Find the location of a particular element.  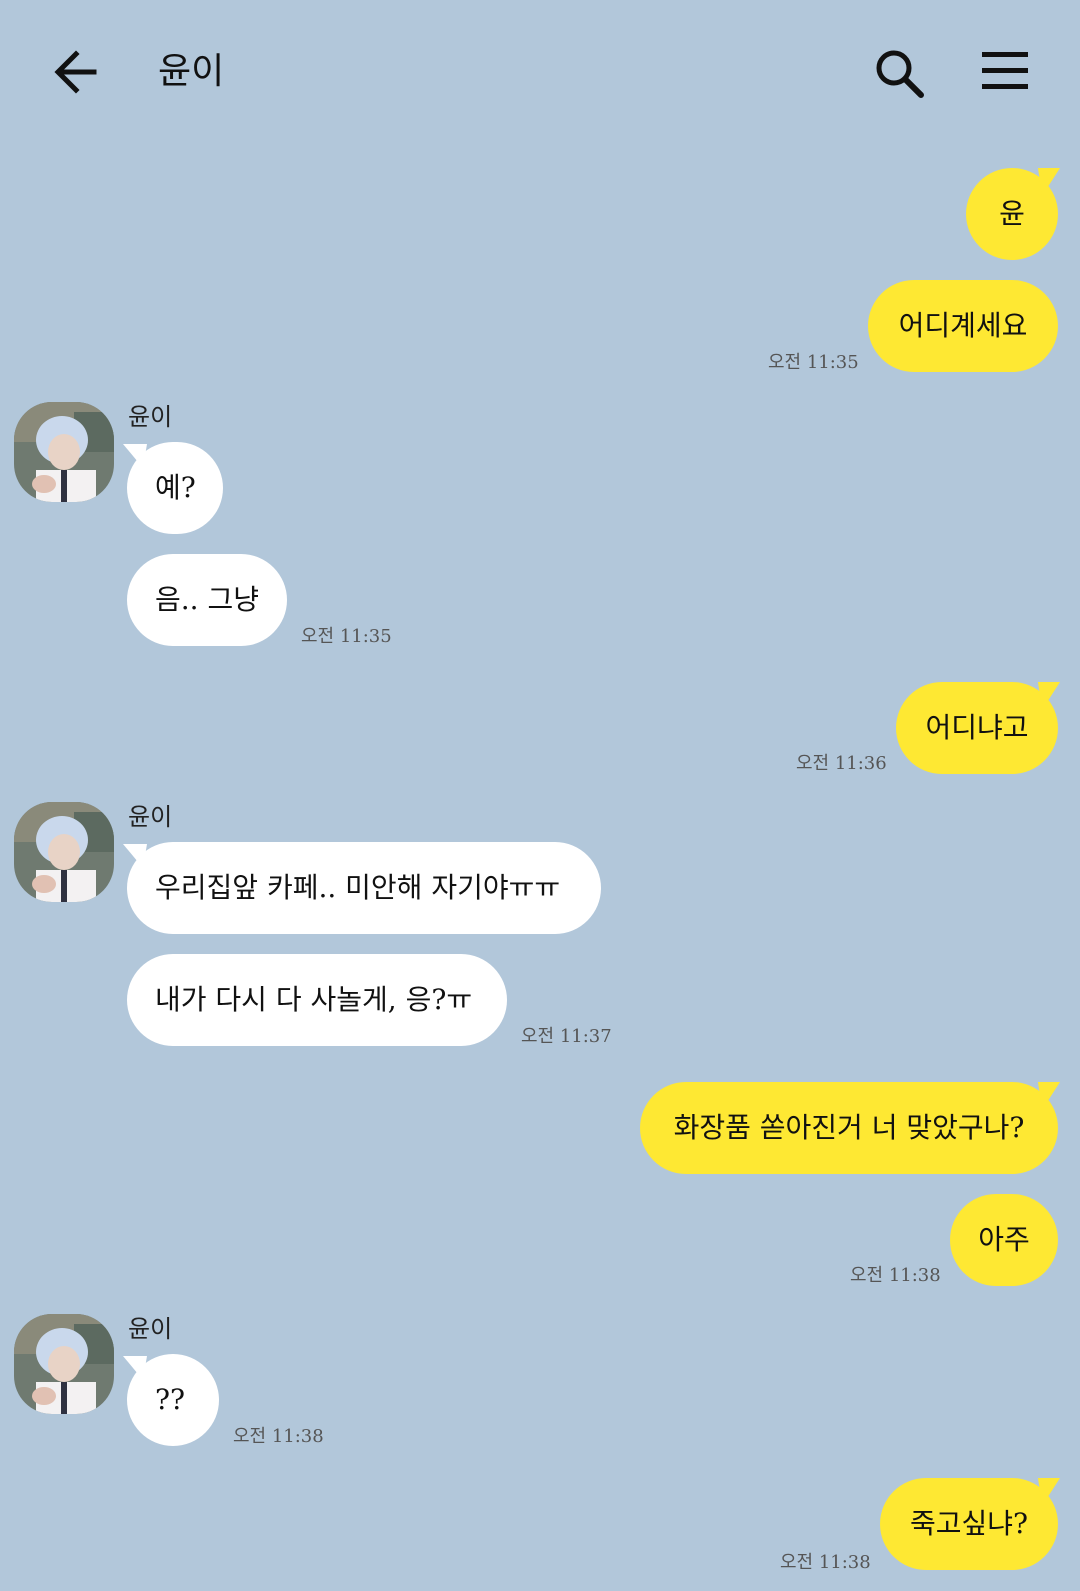

message-text: 죽고싶냐? is located at coordinates (969, 1523).